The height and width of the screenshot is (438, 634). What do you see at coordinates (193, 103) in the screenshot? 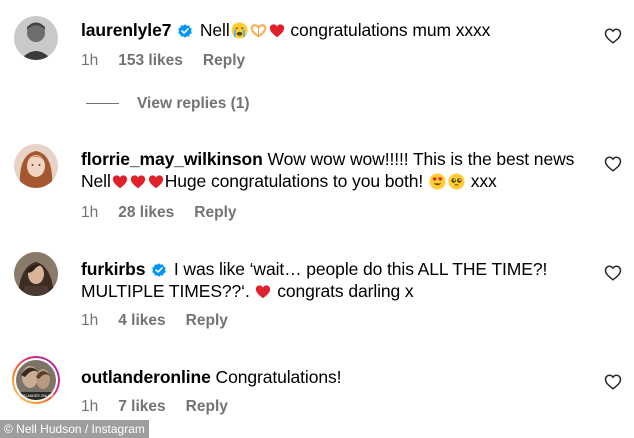
I see `view-replies-label: View replies (1)` at bounding box center [193, 103].